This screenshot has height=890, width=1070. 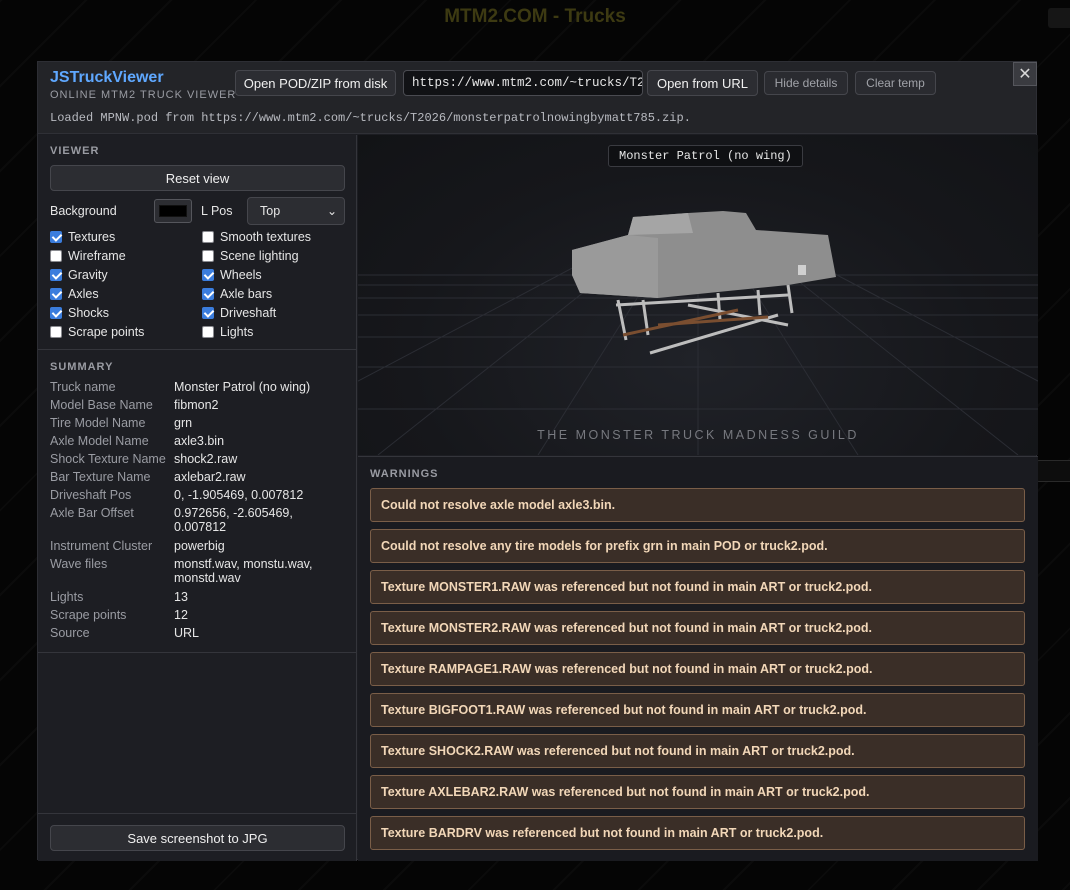 I want to click on summary-value: axlebar2.raw, so click(x=210, y=477).